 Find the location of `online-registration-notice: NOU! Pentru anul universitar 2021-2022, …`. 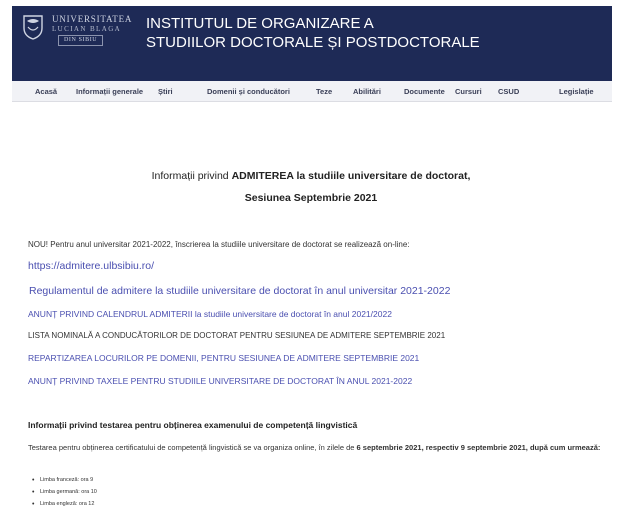

online-registration-notice: NOU! Pentru anul universitar 2021-2022, … is located at coordinates (219, 244).